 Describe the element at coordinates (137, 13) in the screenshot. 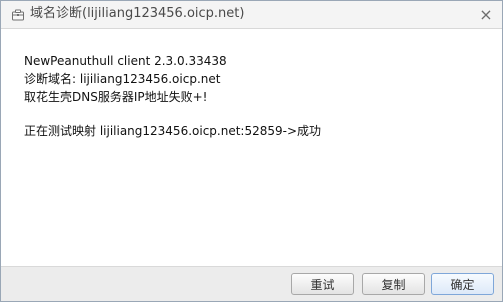

I see `window-title: 域名诊断(lijiliang123456.oicp.net)` at that location.